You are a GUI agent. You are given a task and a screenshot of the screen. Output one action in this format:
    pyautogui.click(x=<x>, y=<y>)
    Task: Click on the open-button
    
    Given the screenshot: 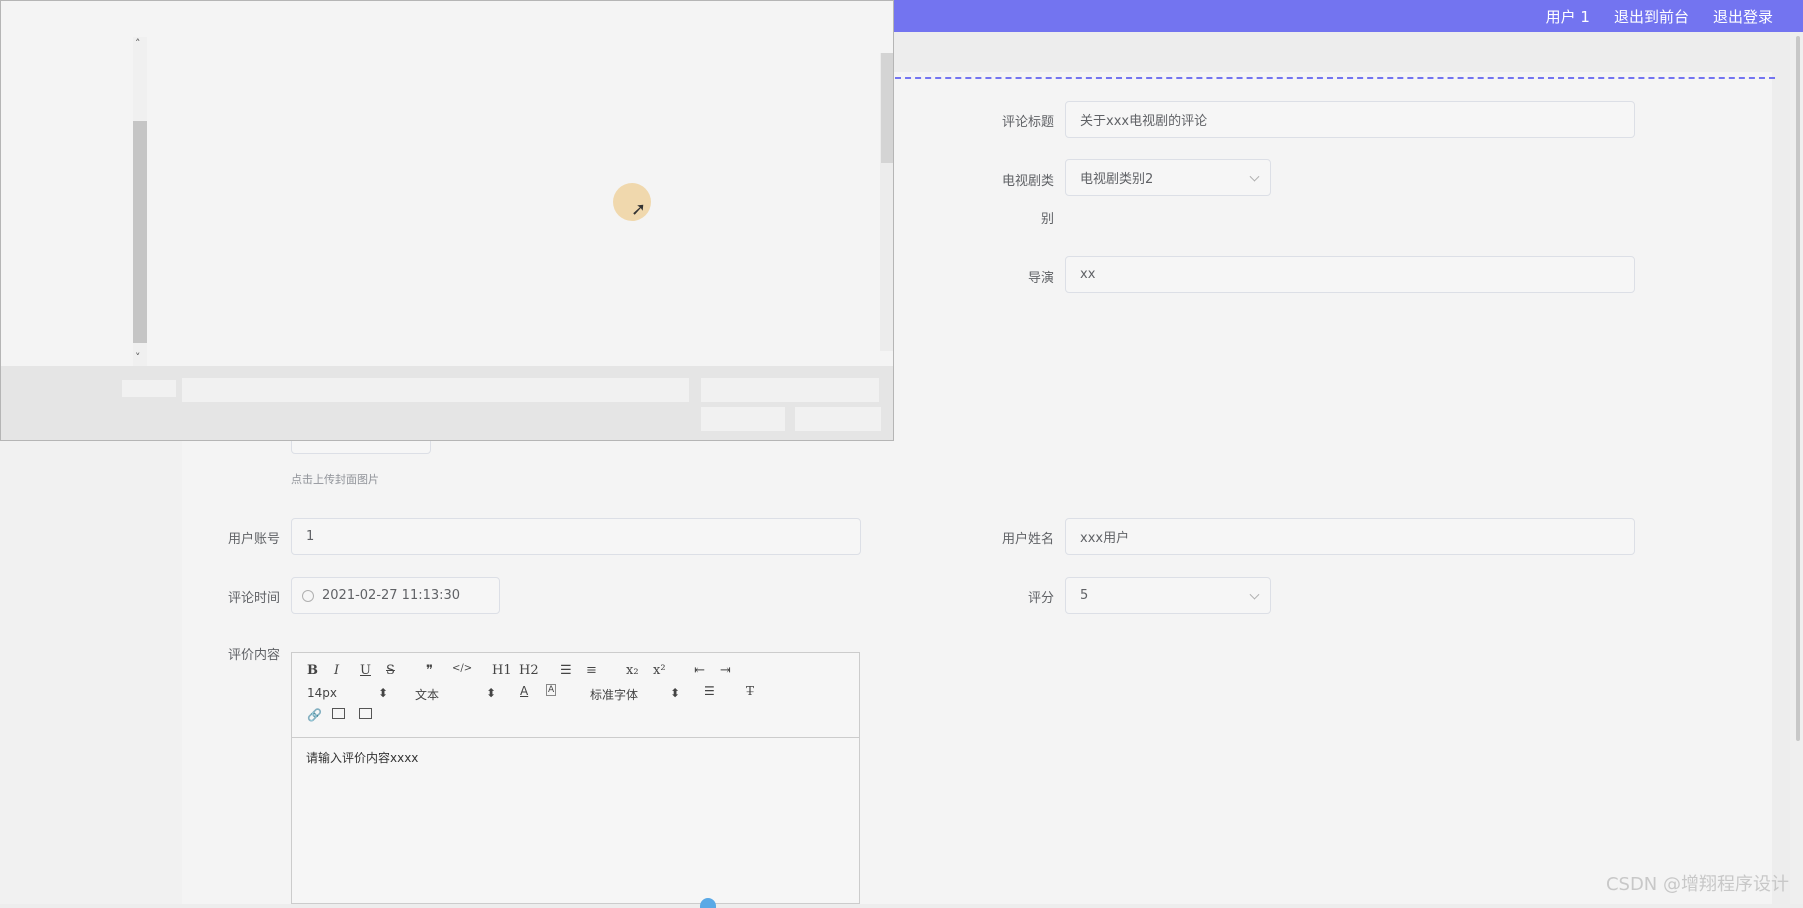 What is the action you would take?
    pyautogui.click(x=743, y=419)
    